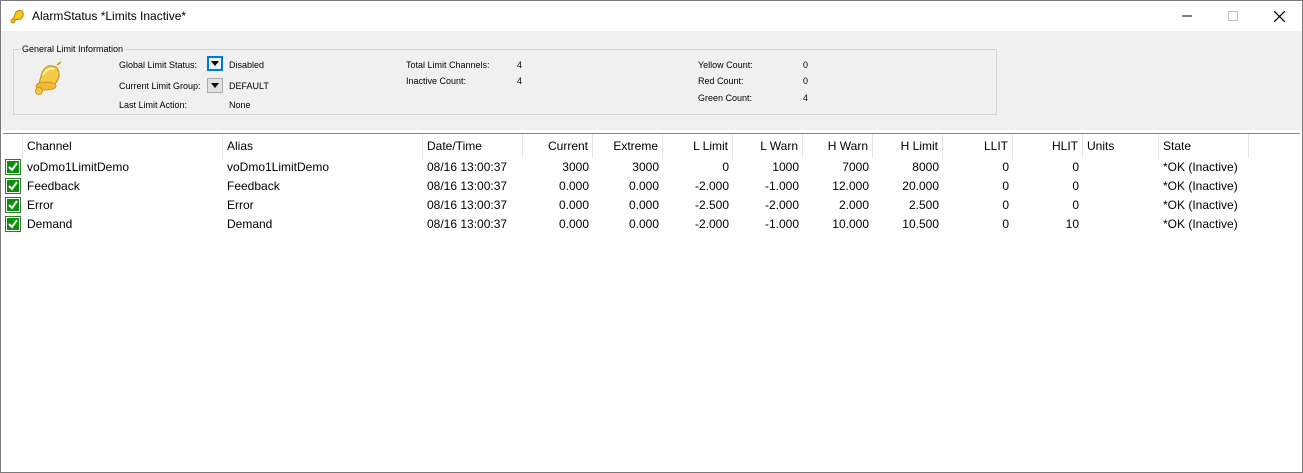  Describe the element at coordinates (109, 16) in the screenshot. I see `window-title: AlarmStatus *Limits Inactive*` at that location.